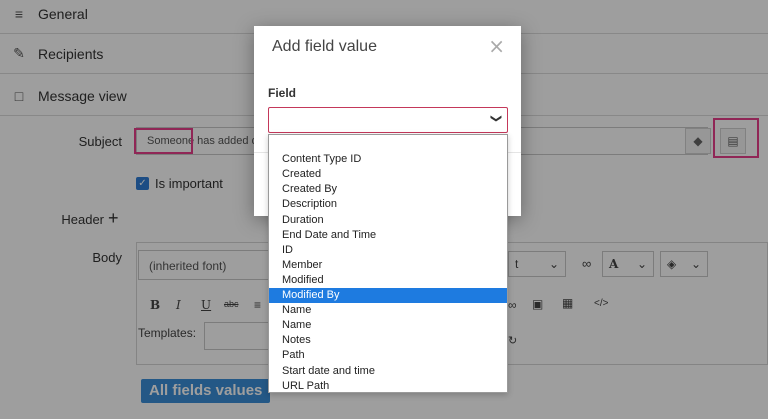 The height and width of the screenshot is (419, 768). Describe the element at coordinates (388, 144) in the screenshot. I see `field-option` at that location.